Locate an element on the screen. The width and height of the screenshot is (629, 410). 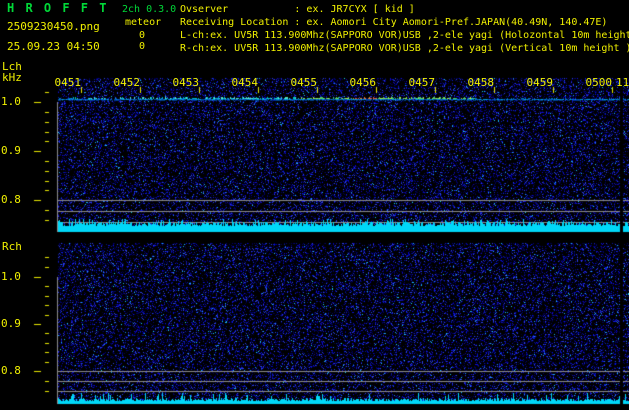
lch-freq-label-0.9: 0.9 is located at coordinates (11, 150).